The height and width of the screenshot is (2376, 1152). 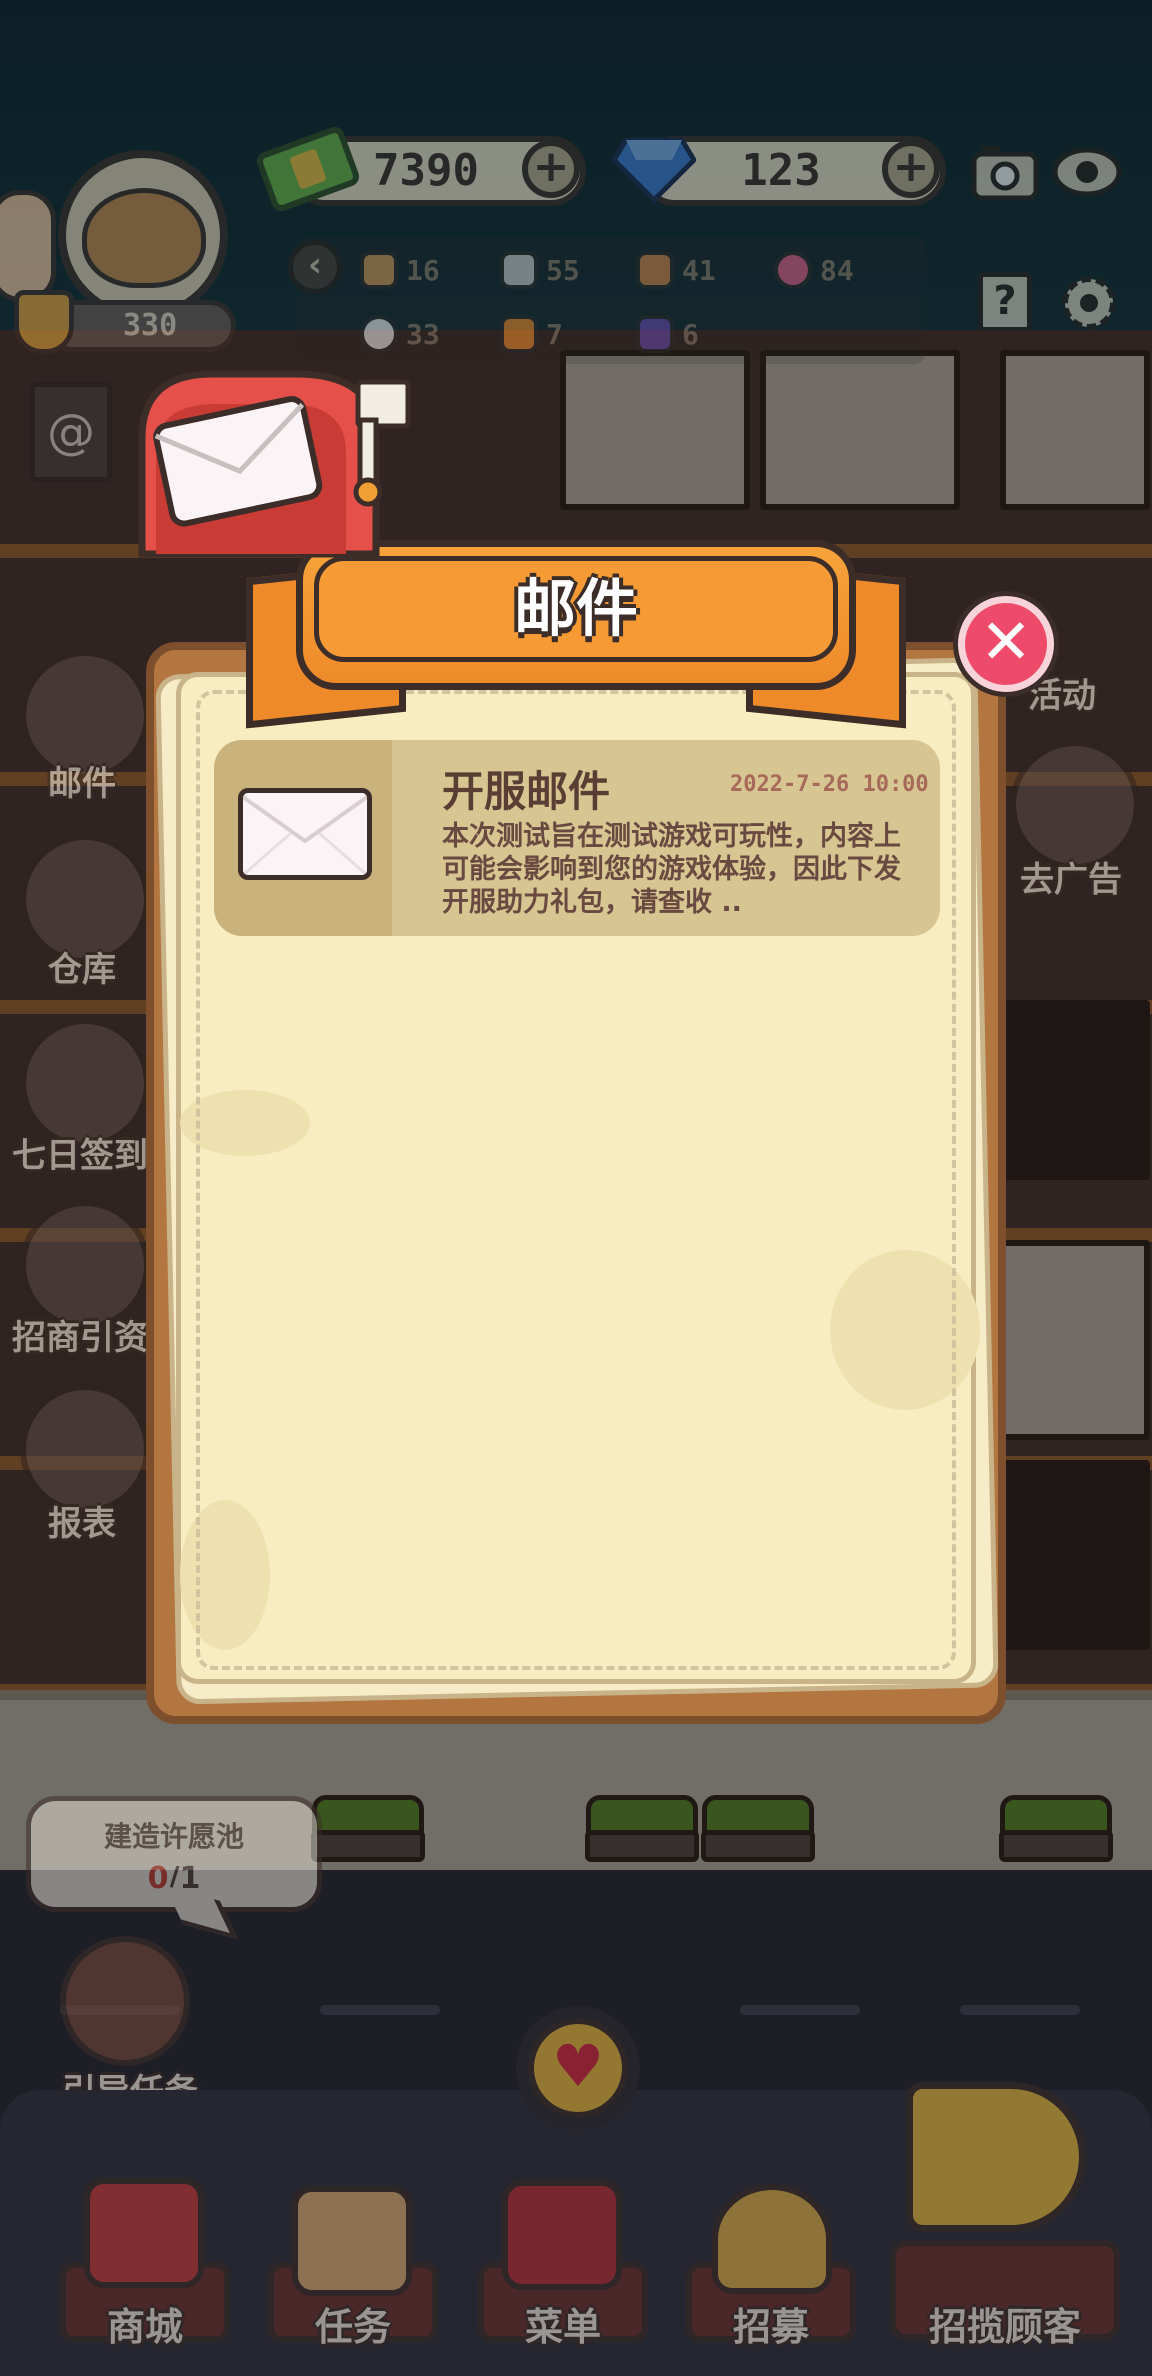 What do you see at coordinates (184, 1878) in the screenshot?
I see `wish-pool-total: /1` at bounding box center [184, 1878].